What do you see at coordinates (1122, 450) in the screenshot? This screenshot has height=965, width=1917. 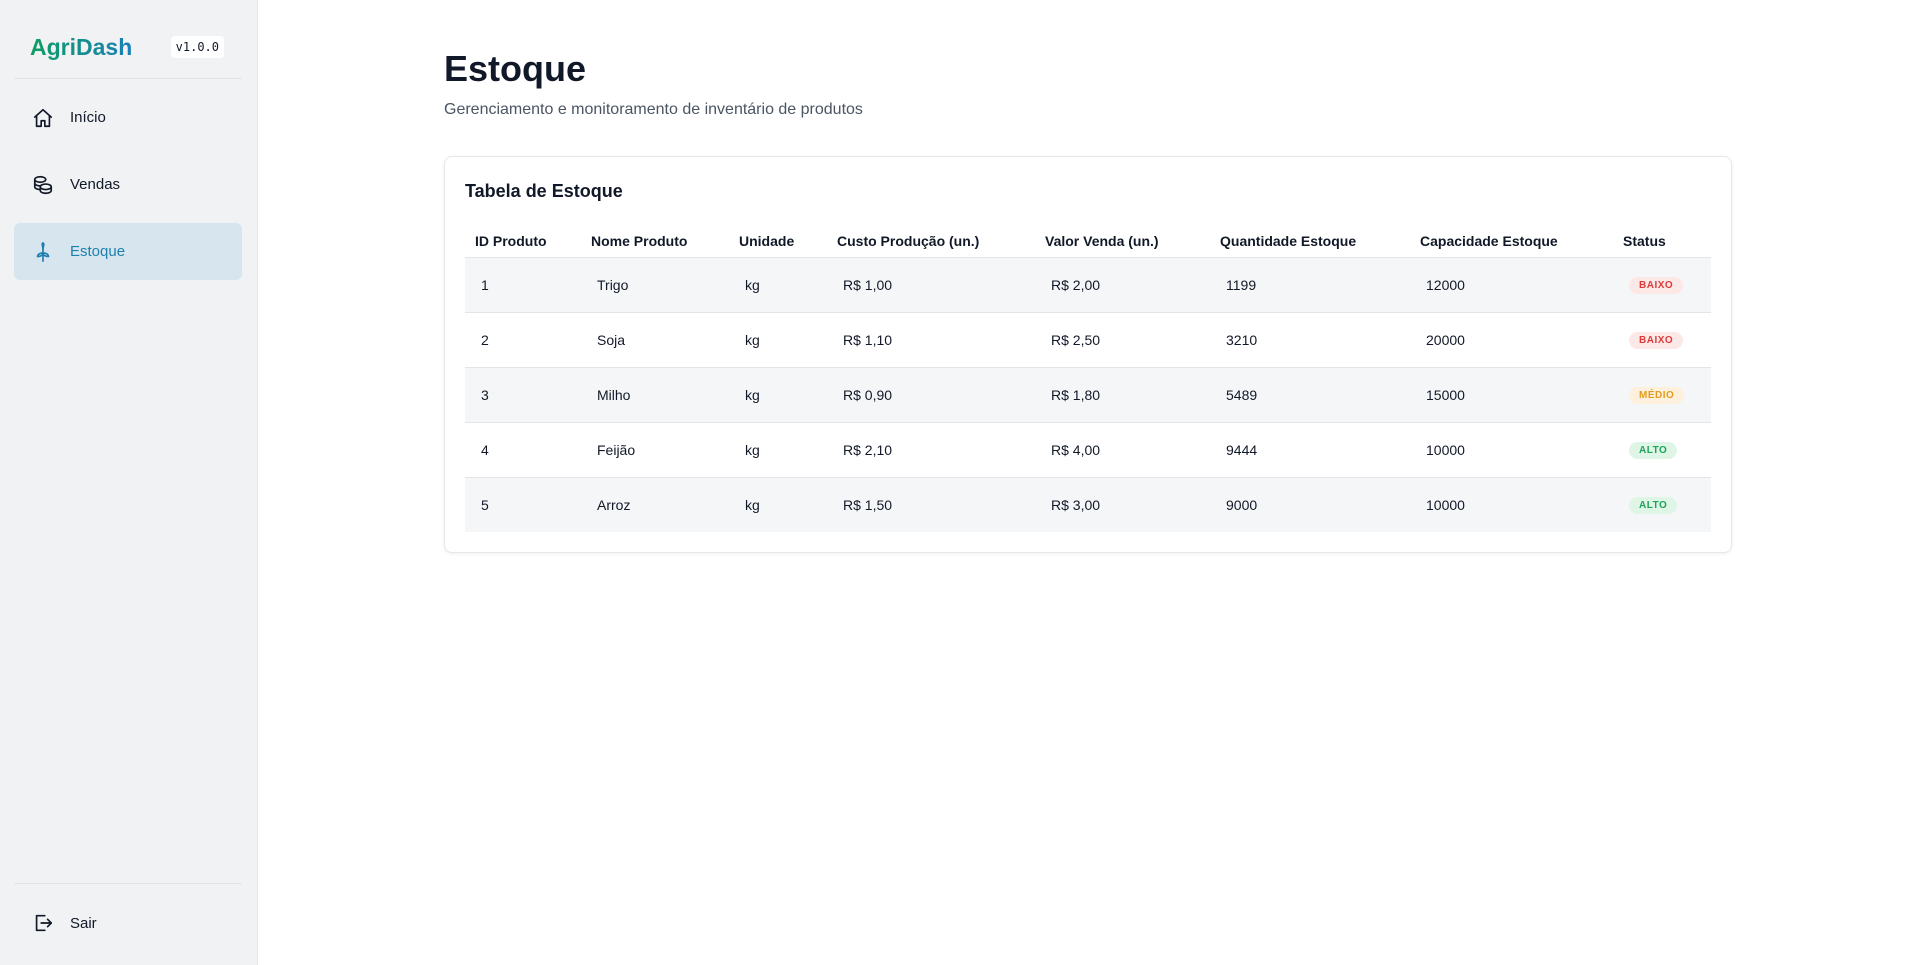 I see `cell-valor: R$ 4,00` at bounding box center [1122, 450].